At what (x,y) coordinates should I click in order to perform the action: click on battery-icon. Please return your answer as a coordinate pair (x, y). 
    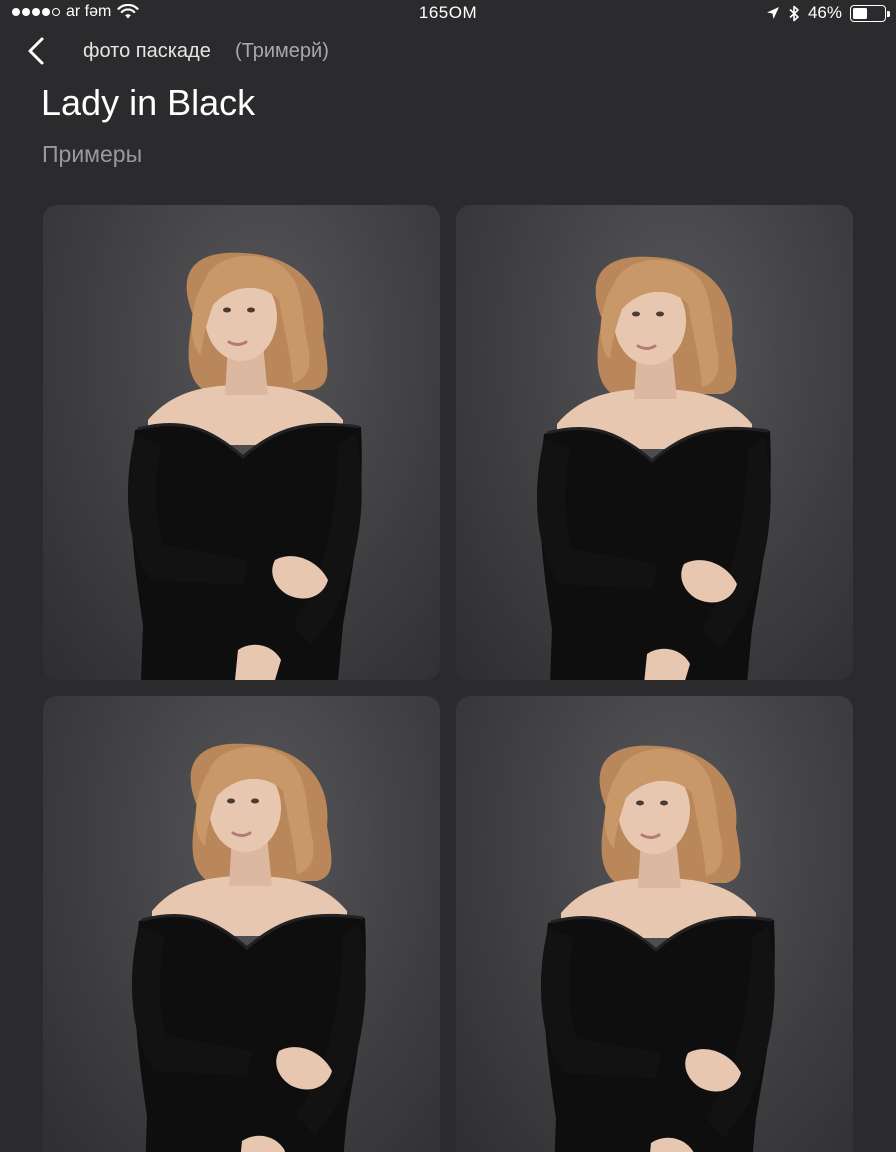
    Looking at the image, I should click on (870, 13).